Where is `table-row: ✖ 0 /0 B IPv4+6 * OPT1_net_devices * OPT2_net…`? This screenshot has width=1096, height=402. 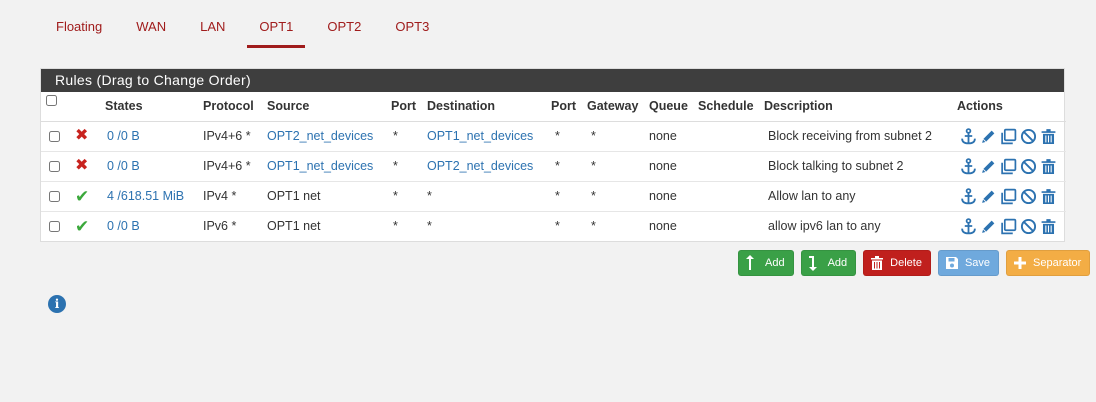 table-row: ✖ 0 /0 B IPv4+6 * OPT1_net_devices * OPT2_net… is located at coordinates (553, 166).